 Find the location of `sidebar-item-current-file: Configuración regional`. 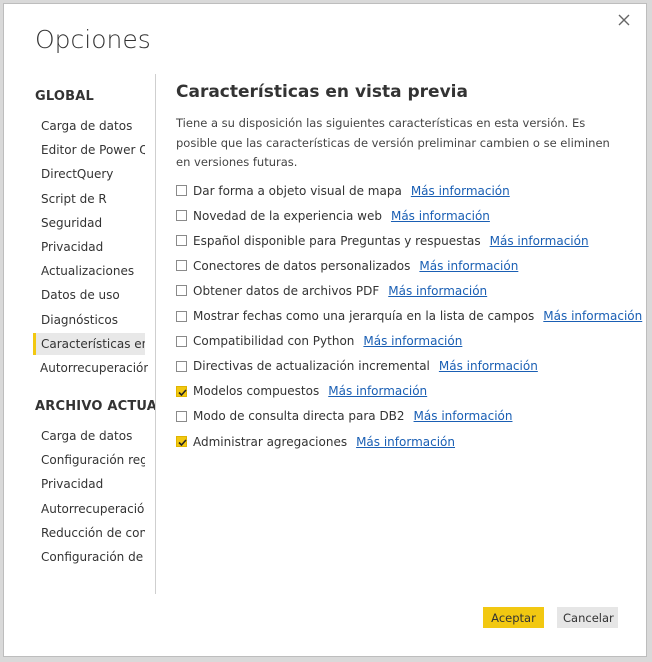

sidebar-item-current-file: Configuración regional is located at coordinates (89, 460).